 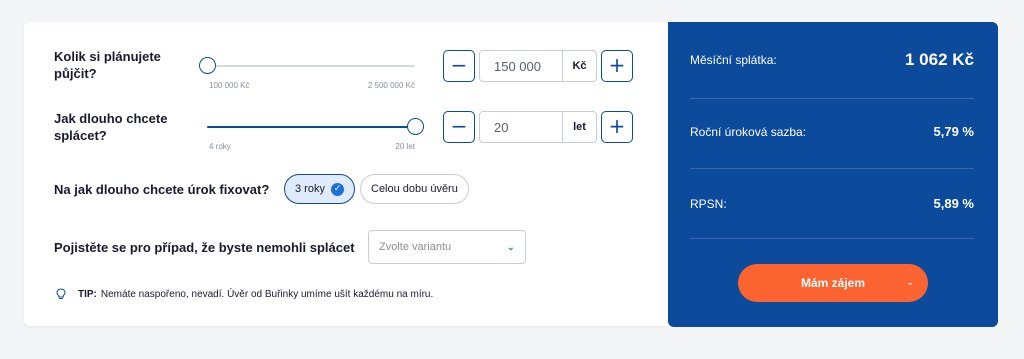 I want to click on slider-max-label: 20 let, so click(x=405, y=146).